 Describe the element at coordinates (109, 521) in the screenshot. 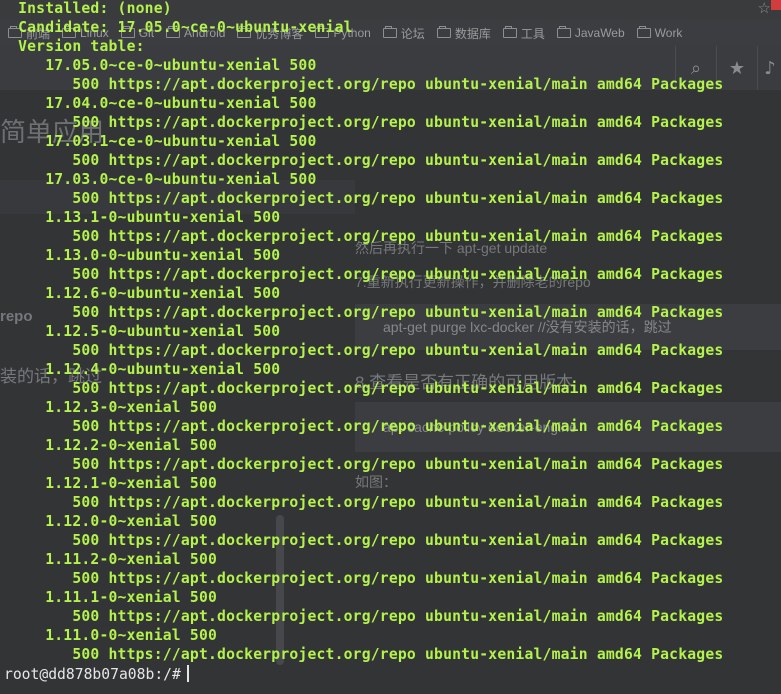

I see `terminal-line: 1.12.0-0~xenial 500` at that location.